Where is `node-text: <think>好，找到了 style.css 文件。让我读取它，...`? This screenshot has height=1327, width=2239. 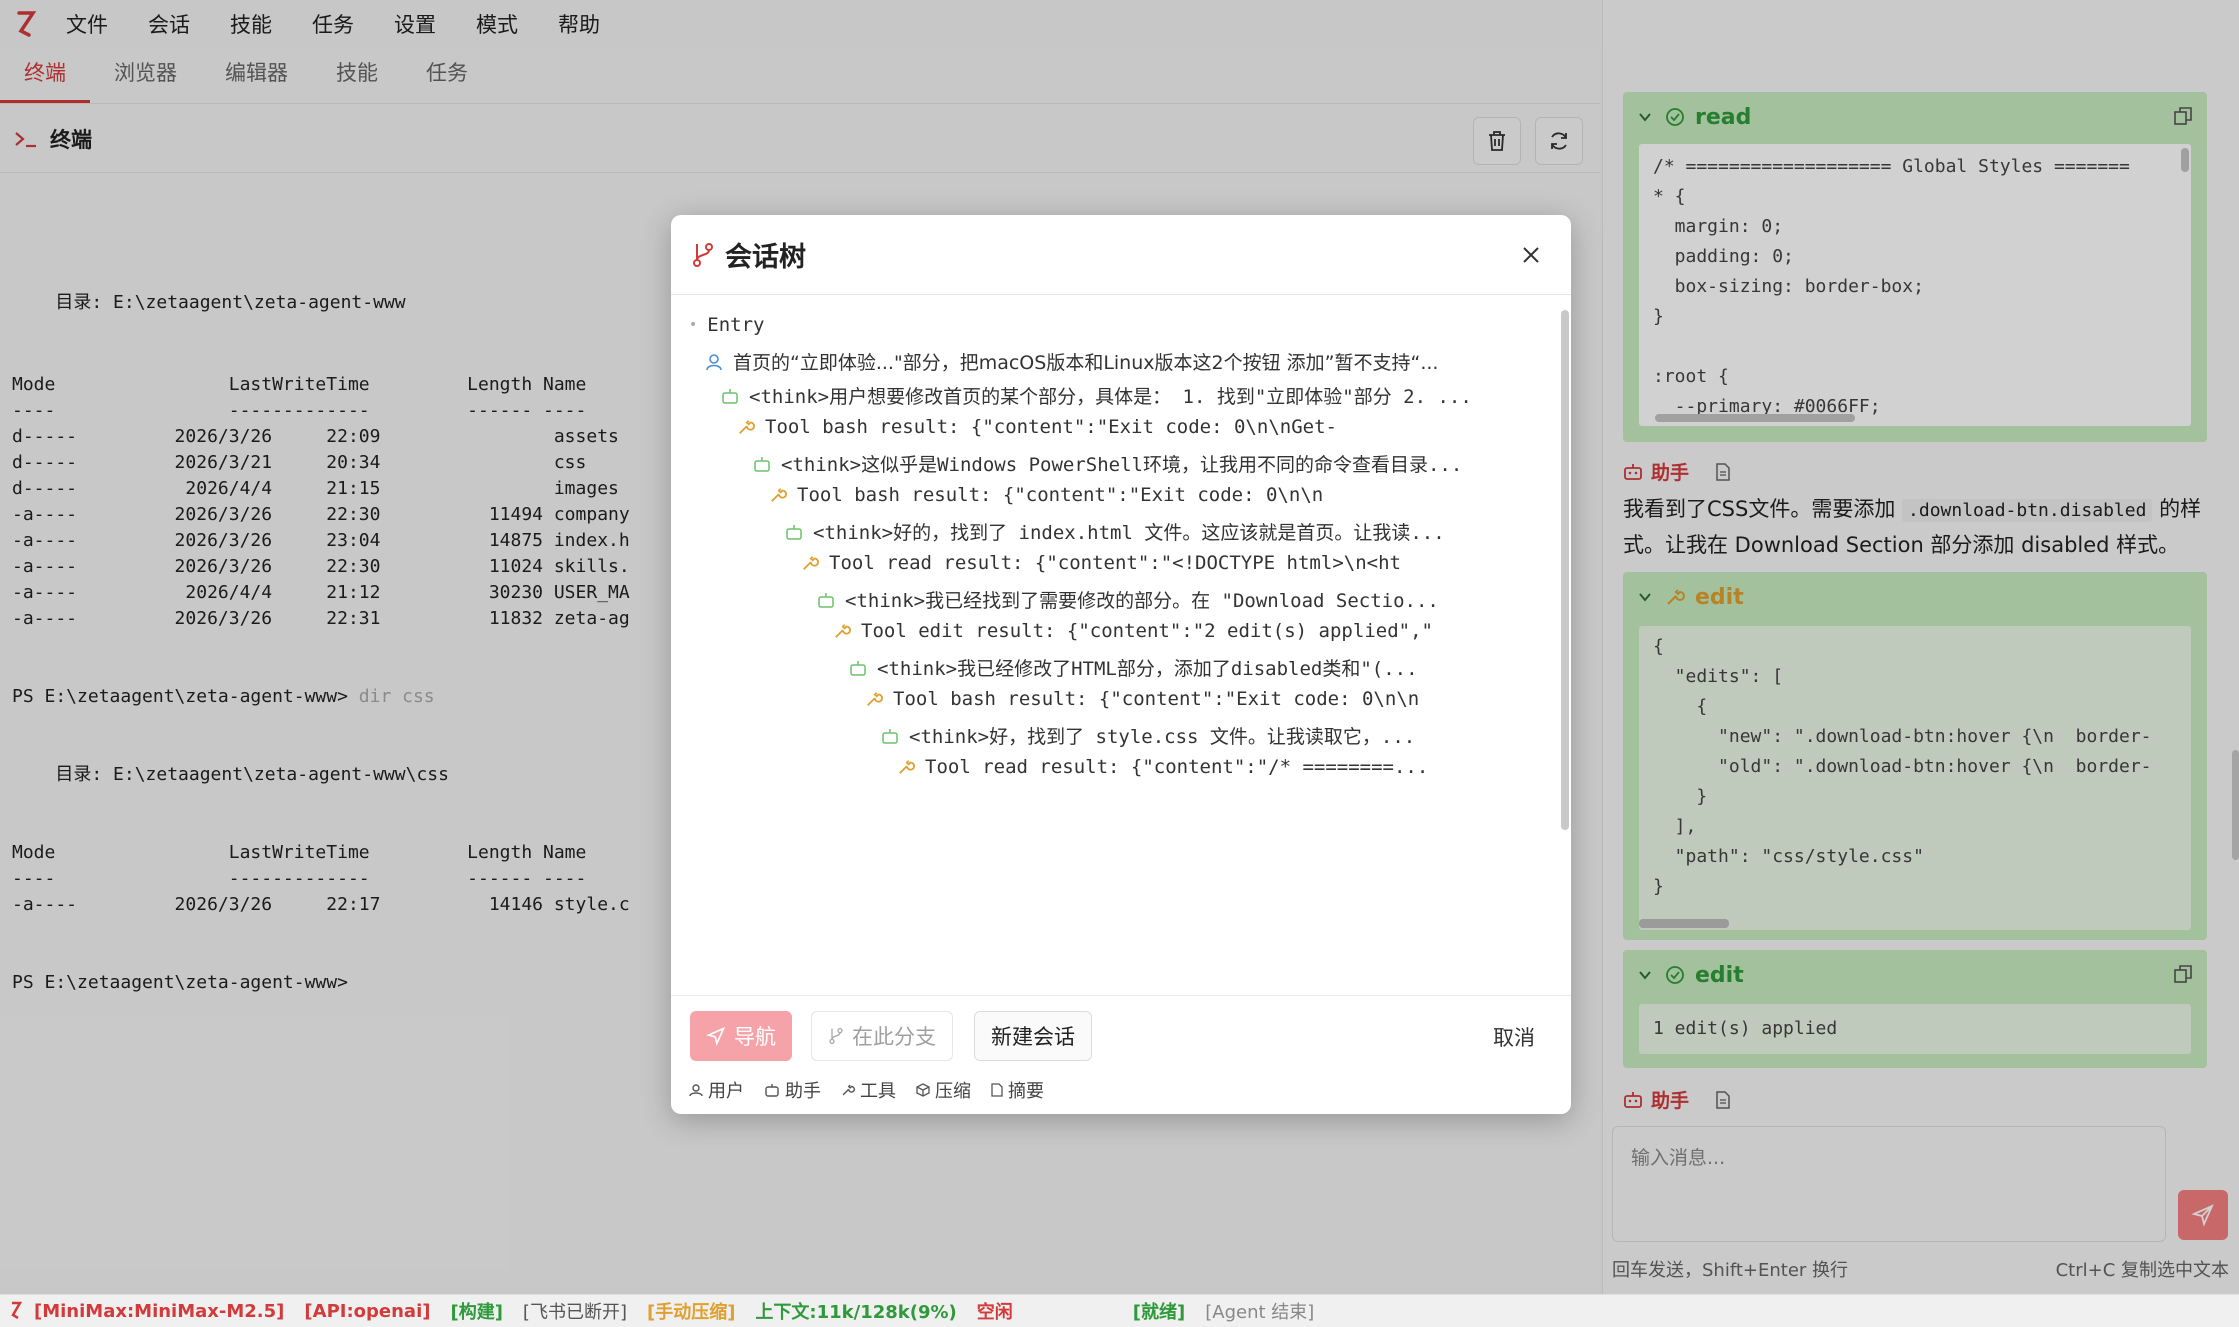 node-text: <think>好，找到了 style.css 文件。让我读取它，... is located at coordinates (1162, 737).